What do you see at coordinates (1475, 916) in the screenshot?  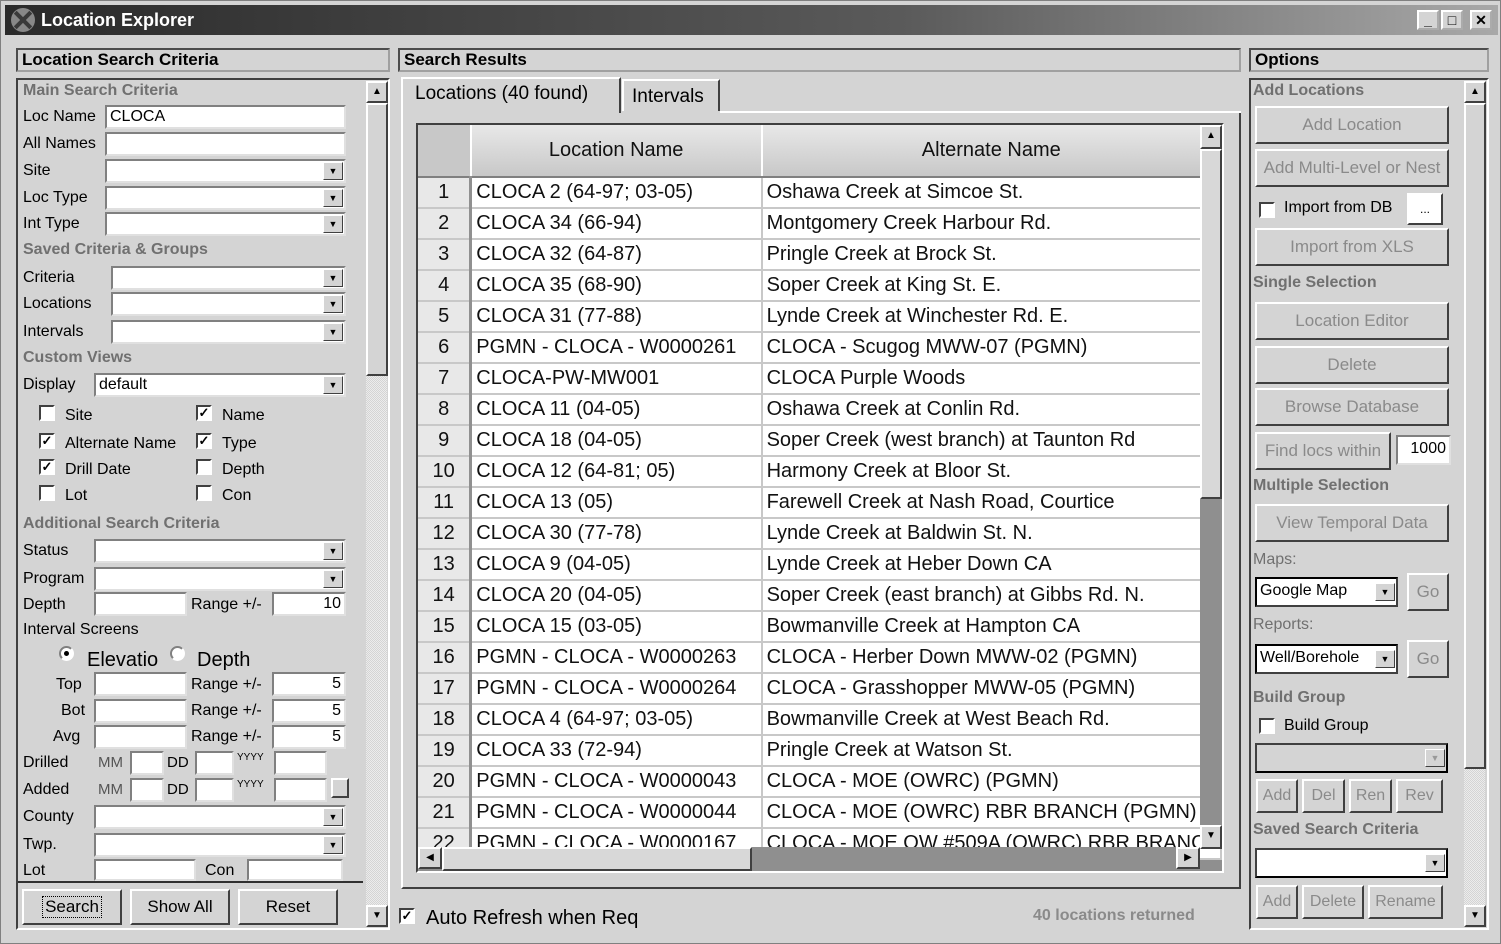 I see `scroll-down-icon: ▼` at bounding box center [1475, 916].